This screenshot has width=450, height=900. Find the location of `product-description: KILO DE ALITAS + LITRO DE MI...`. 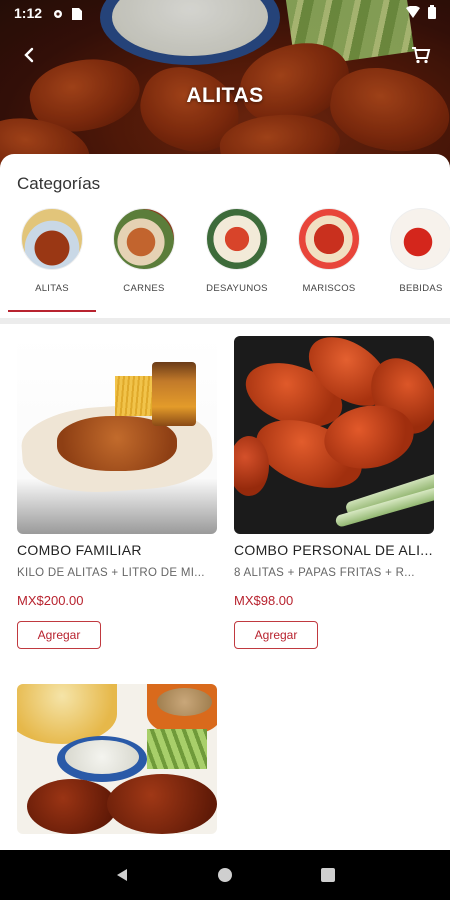

product-description: KILO DE ALITAS + LITRO DE MI... is located at coordinates (111, 573).